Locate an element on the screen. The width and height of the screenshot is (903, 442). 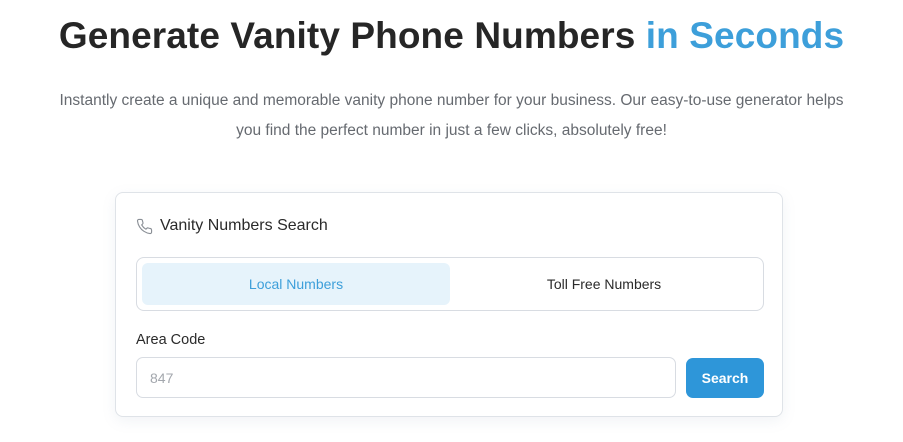
card-header: Vanity Numbers Search is located at coordinates (232, 226).